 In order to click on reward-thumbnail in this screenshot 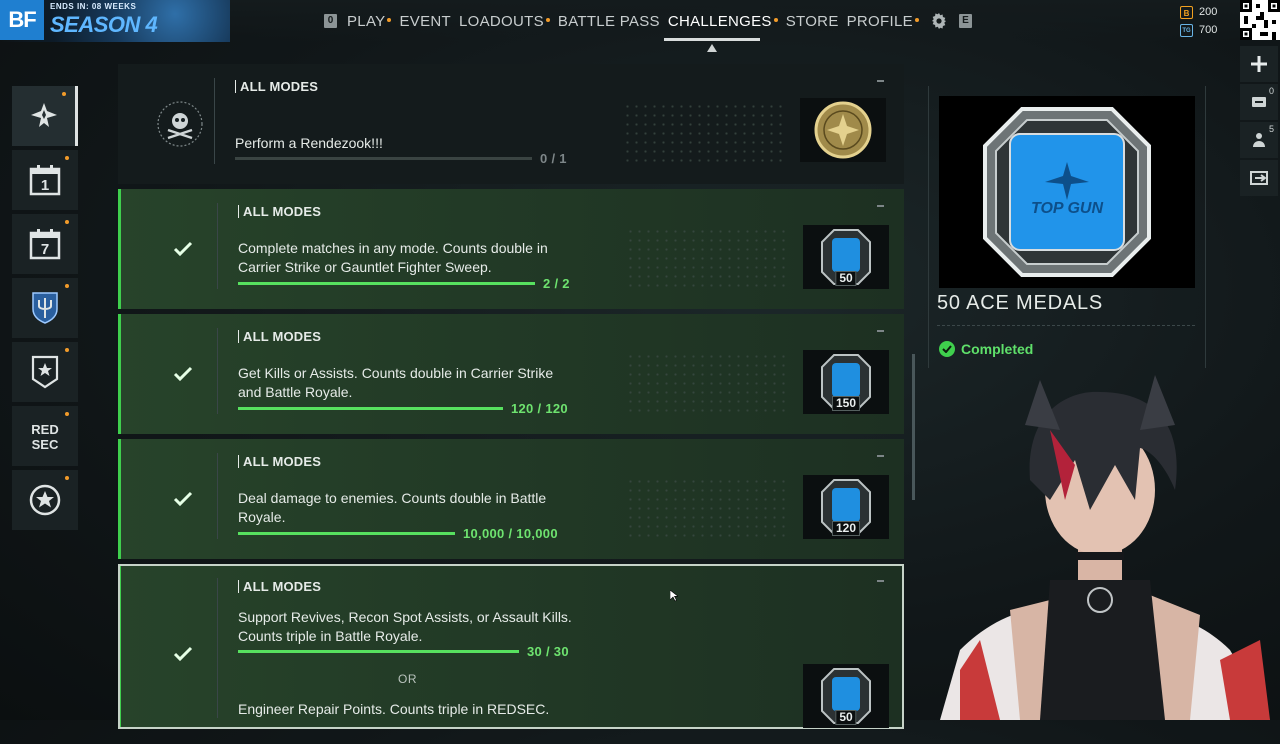, I will do `click(843, 130)`.